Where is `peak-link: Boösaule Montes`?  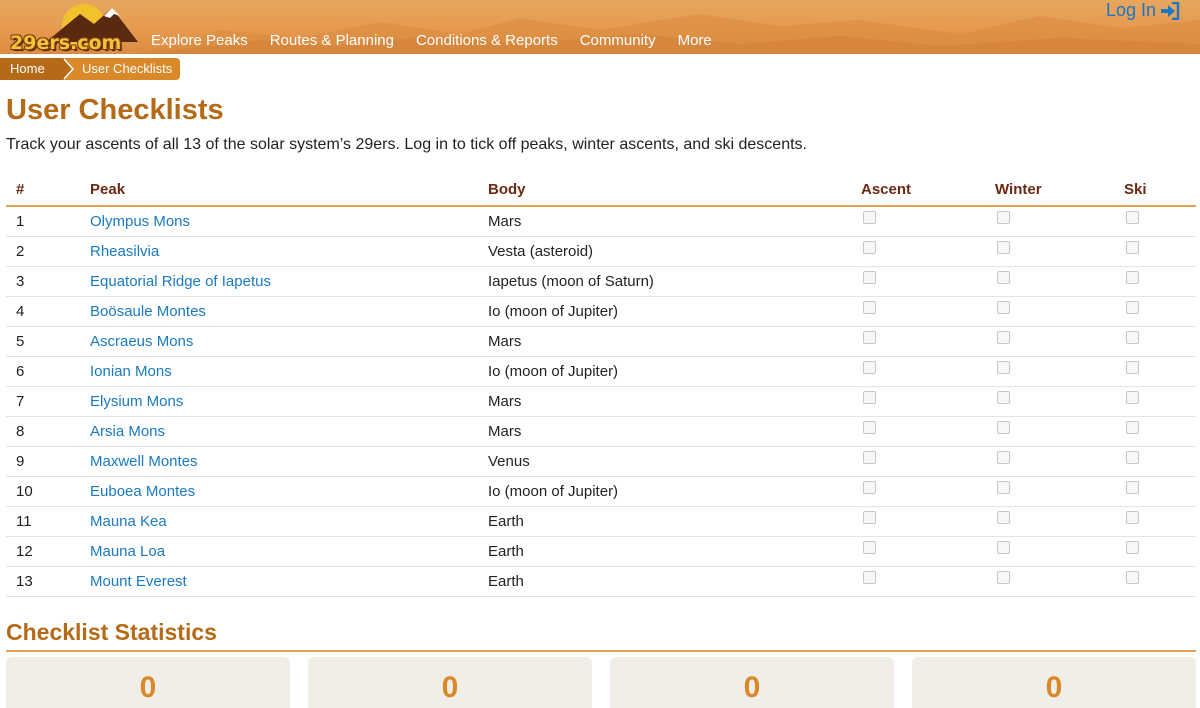
peak-link: Boösaule Montes is located at coordinates (148, 311).